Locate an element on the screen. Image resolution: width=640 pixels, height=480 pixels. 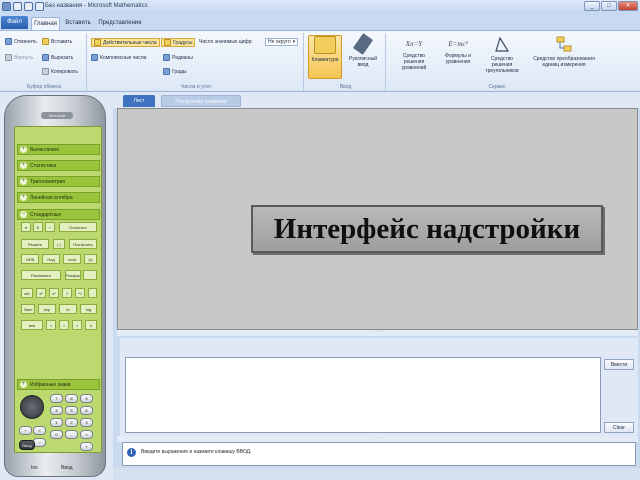
numkey: 9 is located at coordinates (86, 398).